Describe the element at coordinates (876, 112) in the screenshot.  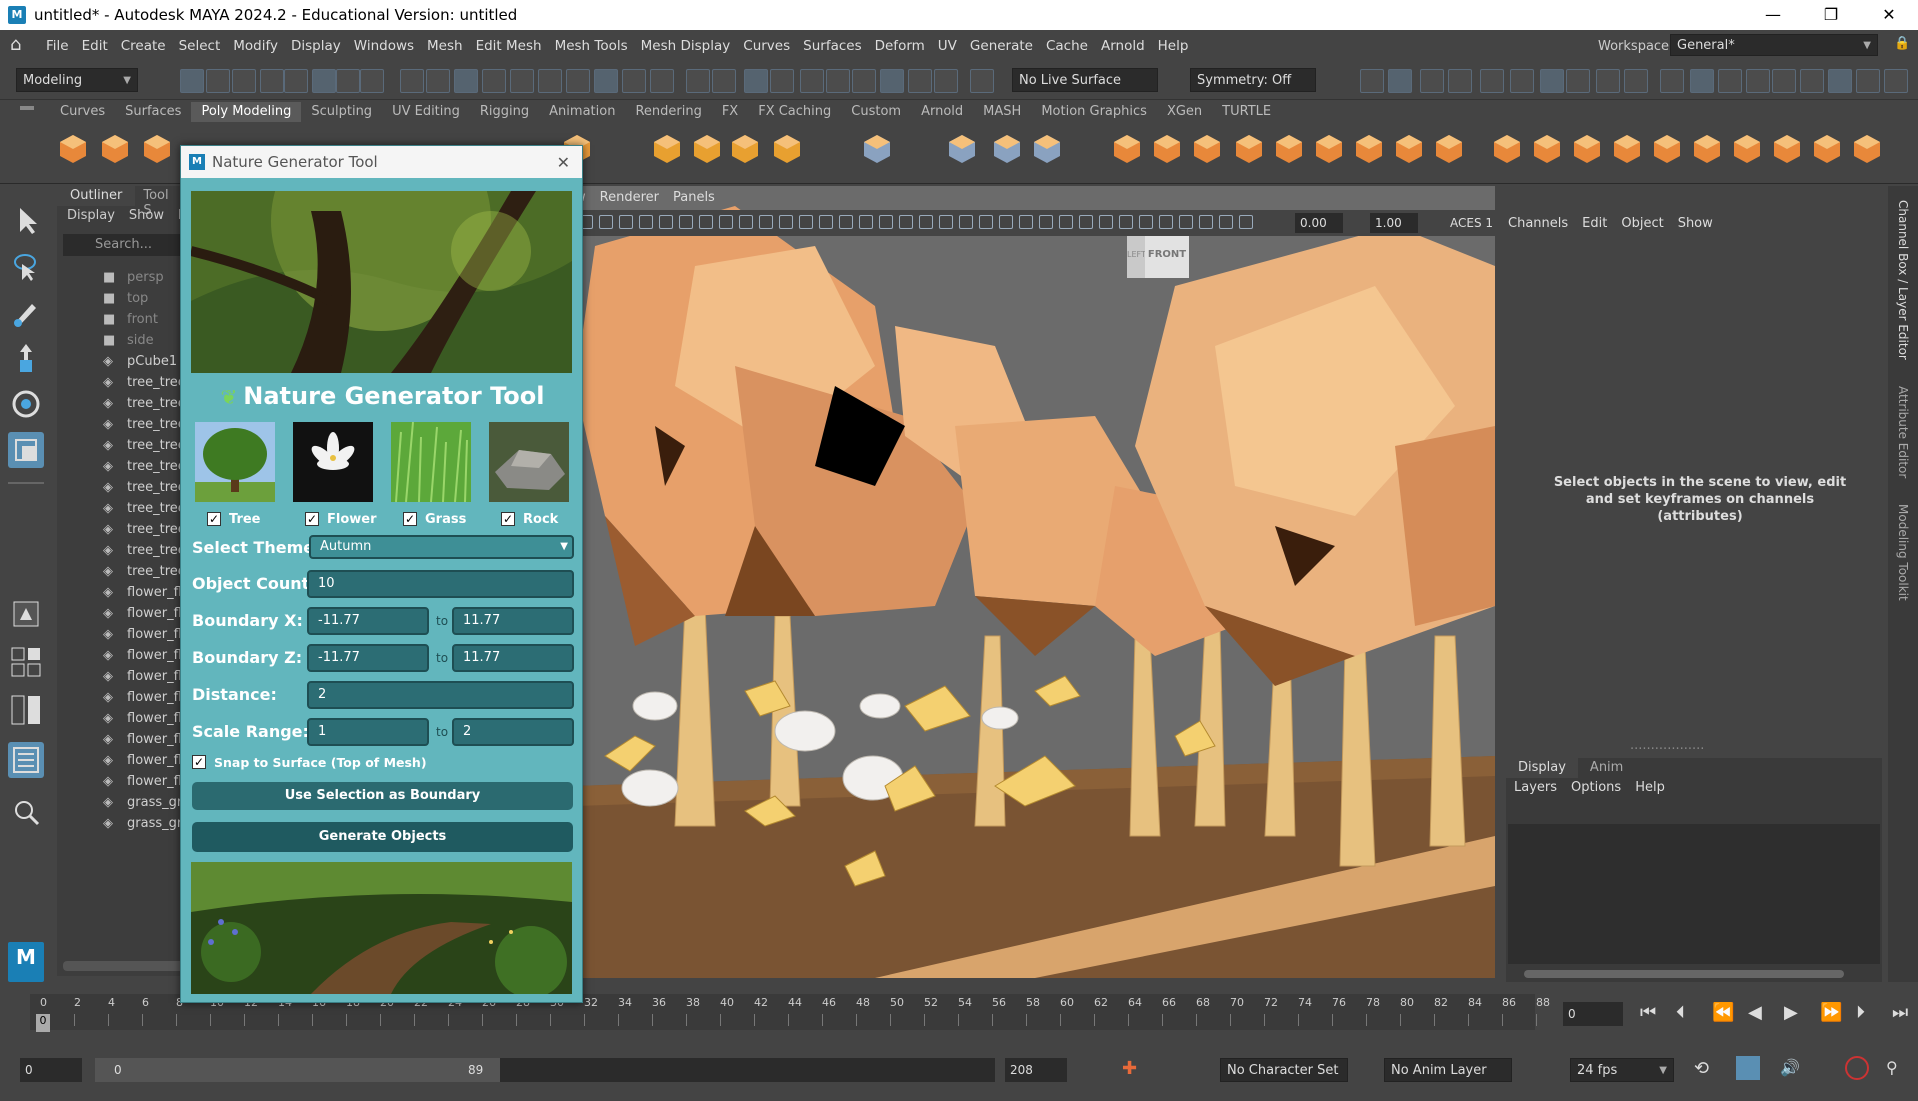
I see `shelf-tab-custom: Custom` at that location.